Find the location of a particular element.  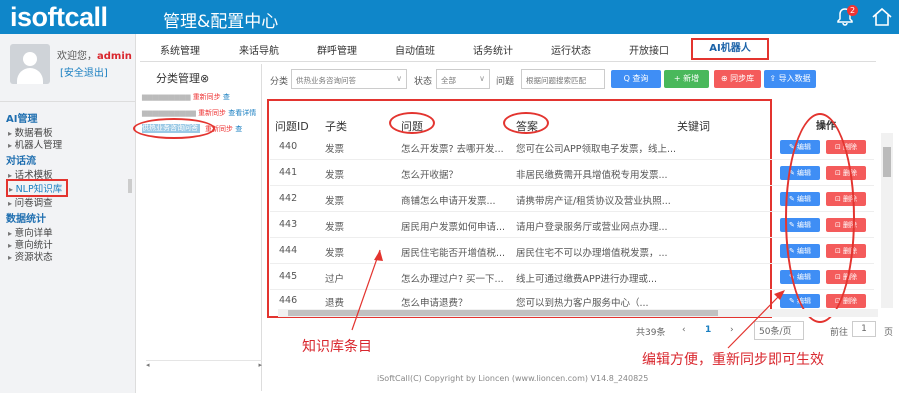

annotation-knowledge: 知识库条目 is located at coordinates (337, 347).